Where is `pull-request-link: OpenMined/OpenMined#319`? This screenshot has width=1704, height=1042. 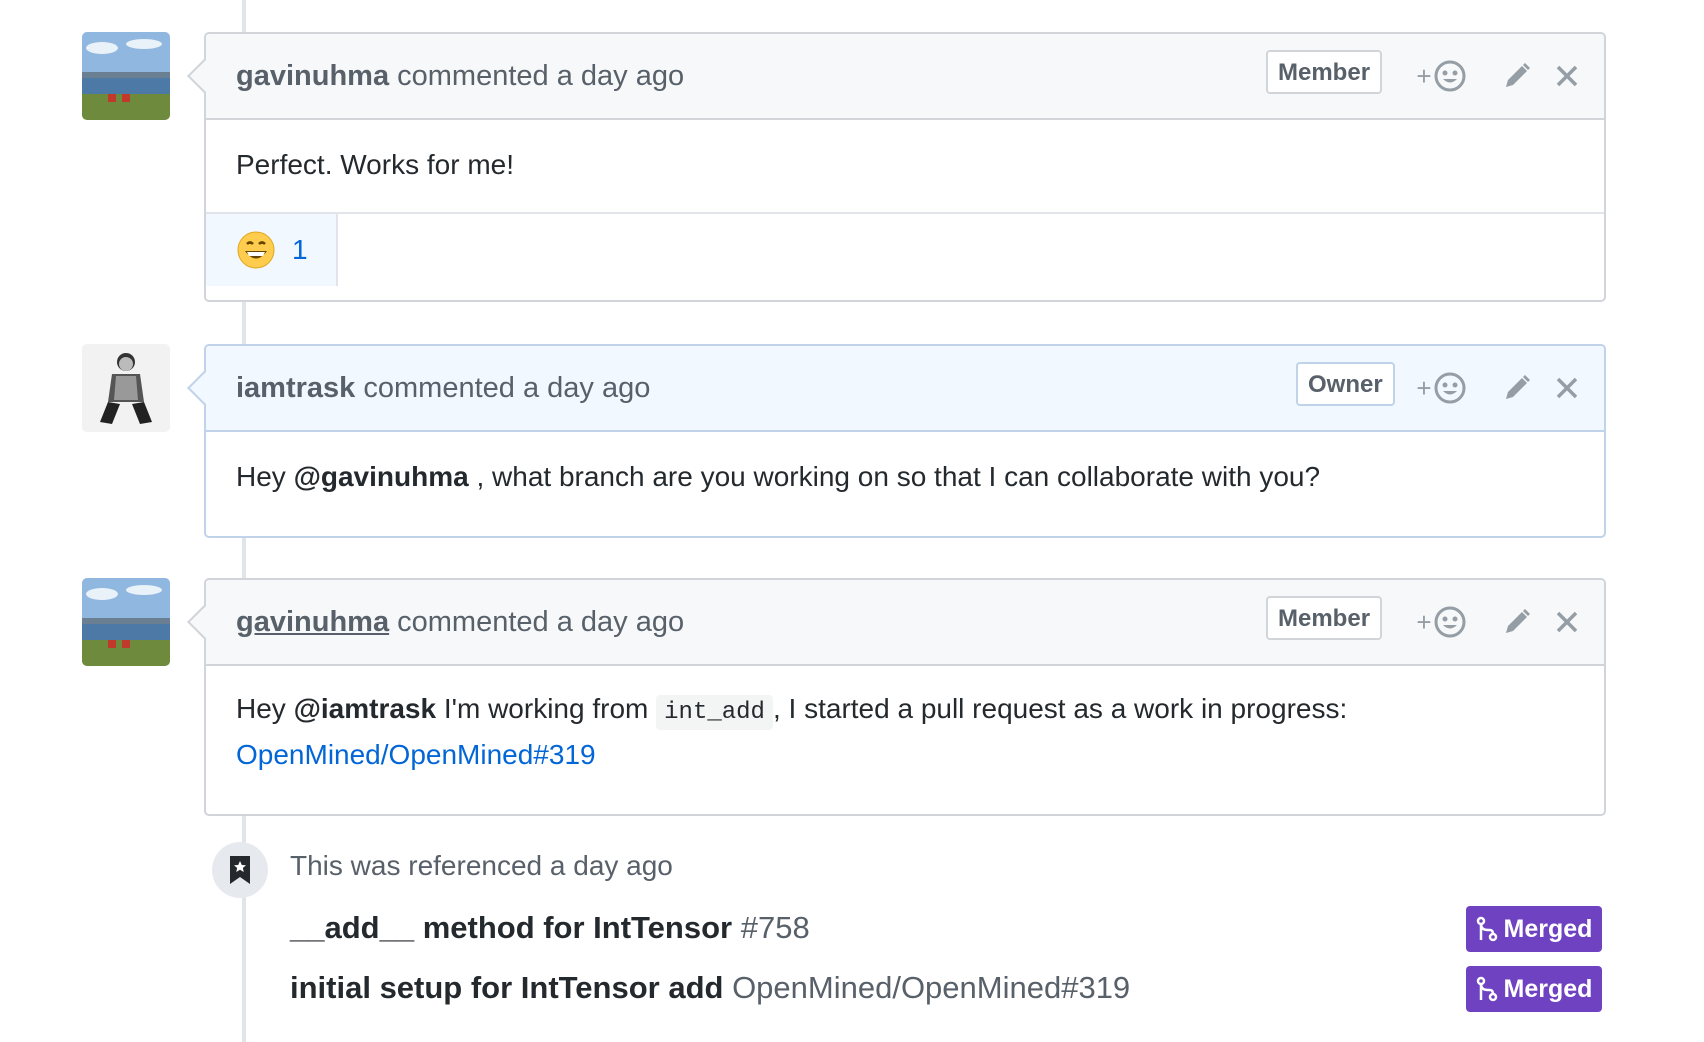 pull-request-link: OpenMined/OpenMined#319 is located at coordinates (416, 754).